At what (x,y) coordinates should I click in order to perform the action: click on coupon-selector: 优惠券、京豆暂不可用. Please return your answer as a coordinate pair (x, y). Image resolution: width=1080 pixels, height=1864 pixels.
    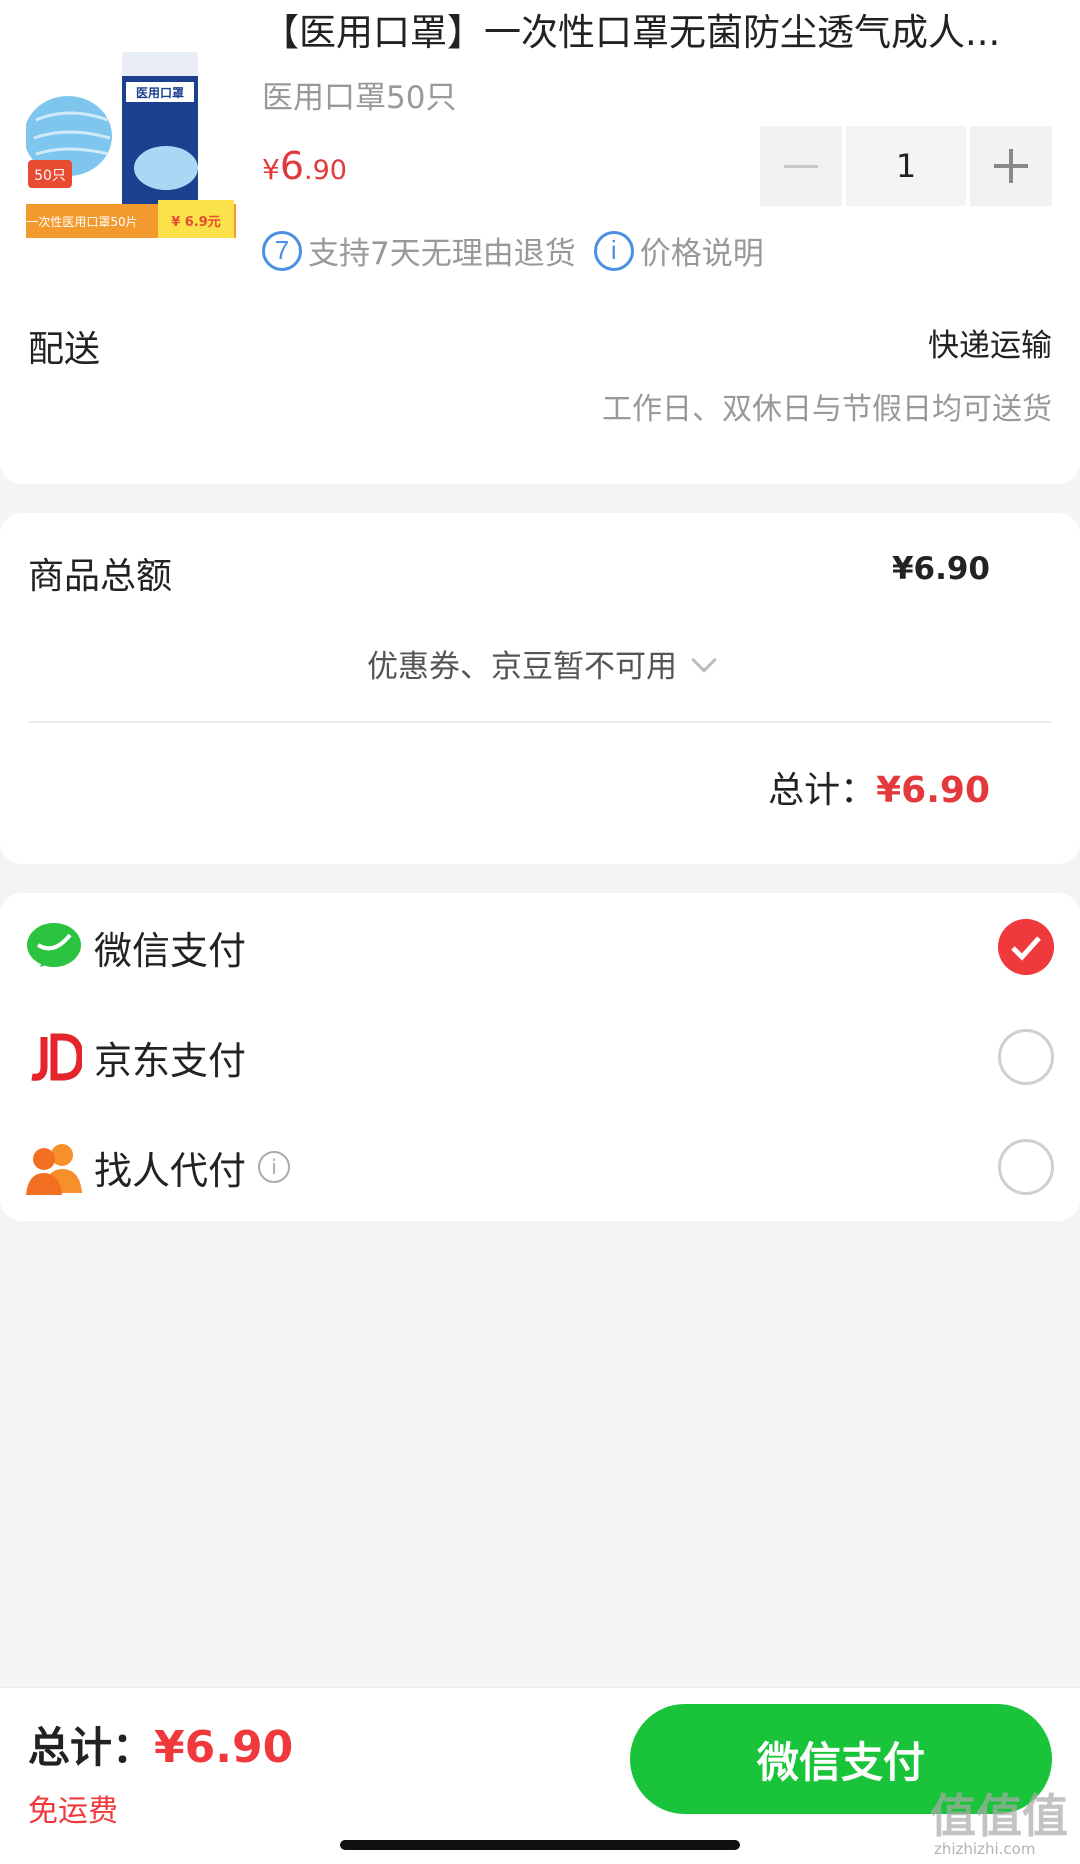
    Looking at the image, I should click on (540, 663).